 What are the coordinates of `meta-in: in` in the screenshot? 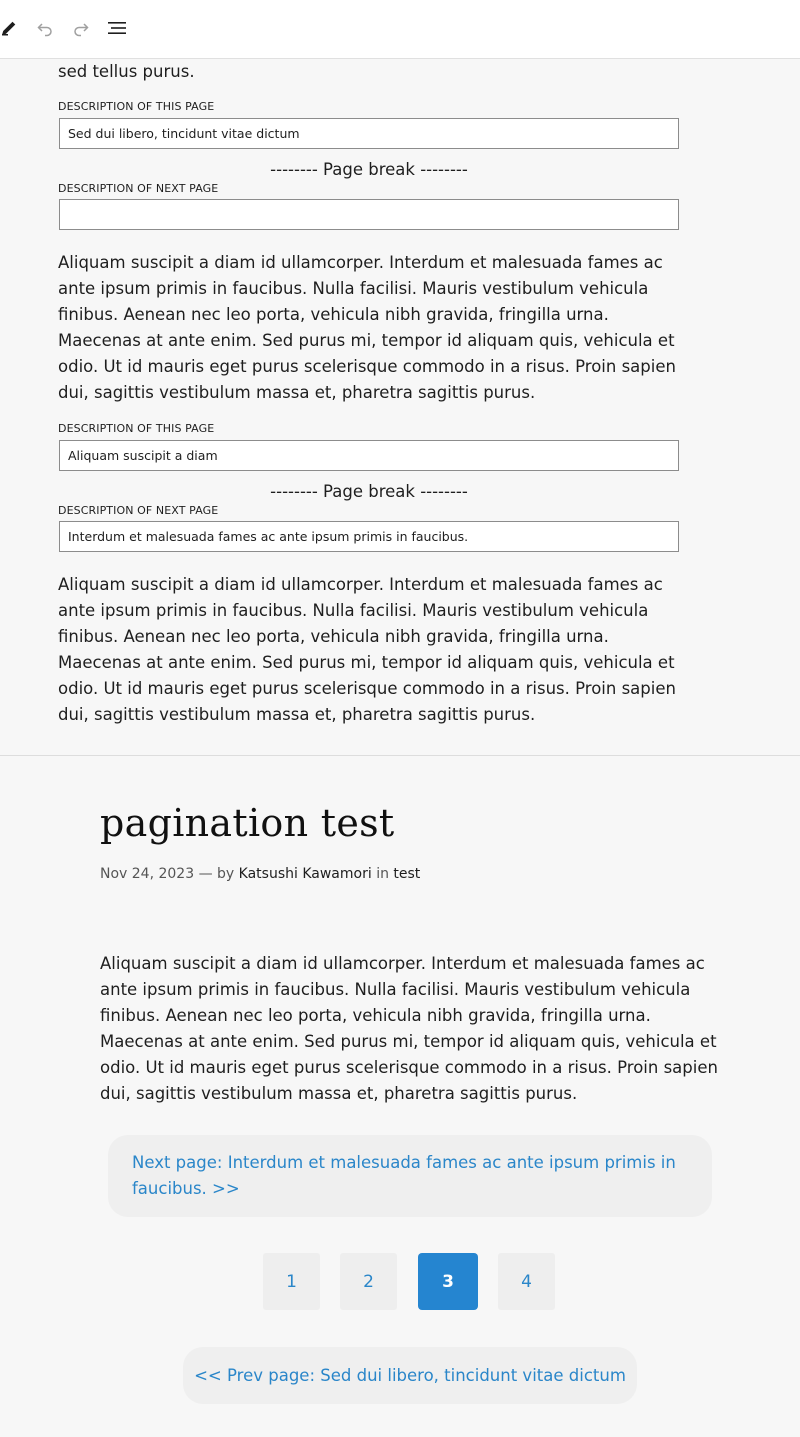 It's located at (382, 874).